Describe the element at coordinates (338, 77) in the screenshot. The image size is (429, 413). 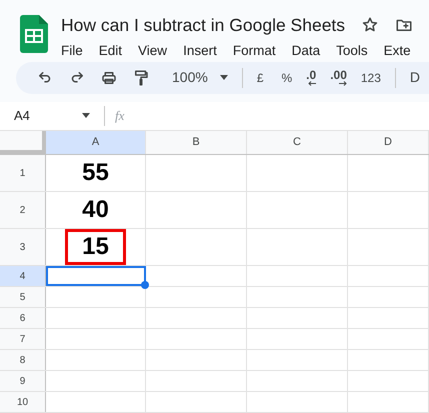
I see `increase-decimals-button: .00` at that location.